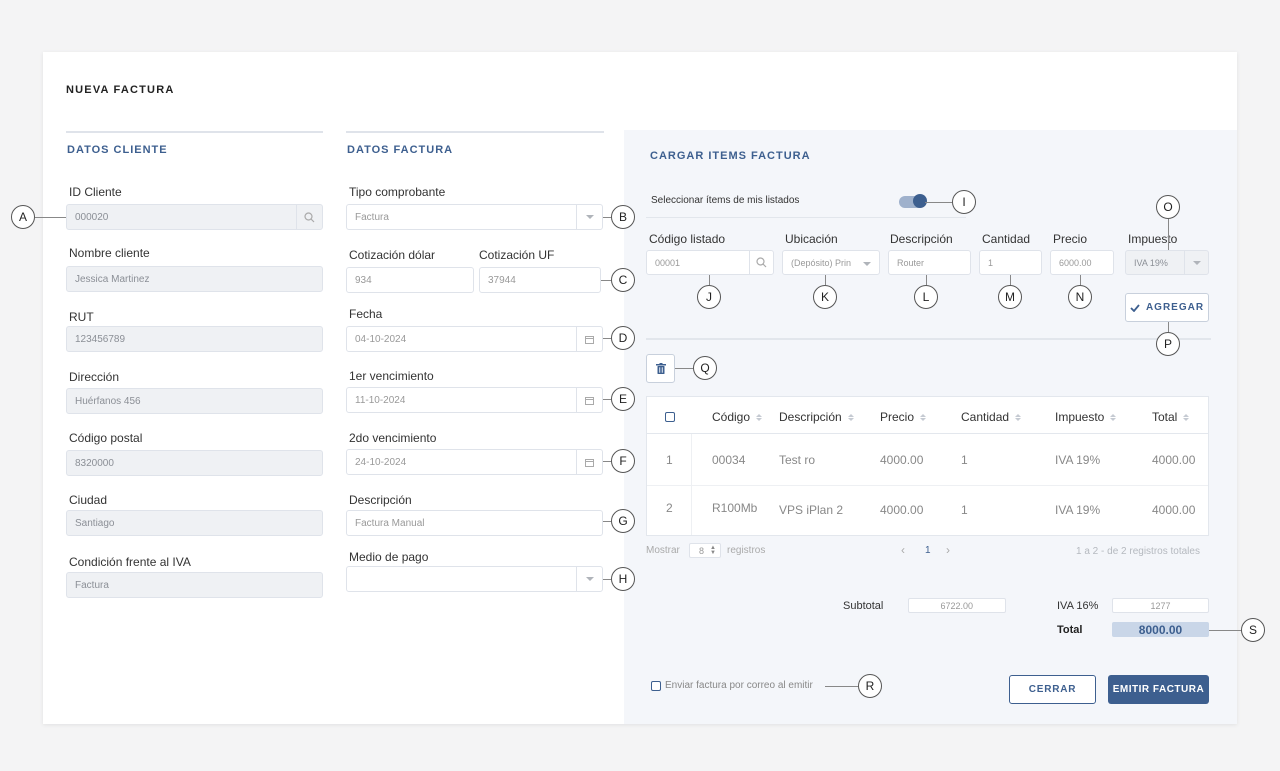 The height and width of the screenshot is (771, 1280). Describe the element at coordinates (928, 550) in the screenshot. I see `current-page: 1` at that location.